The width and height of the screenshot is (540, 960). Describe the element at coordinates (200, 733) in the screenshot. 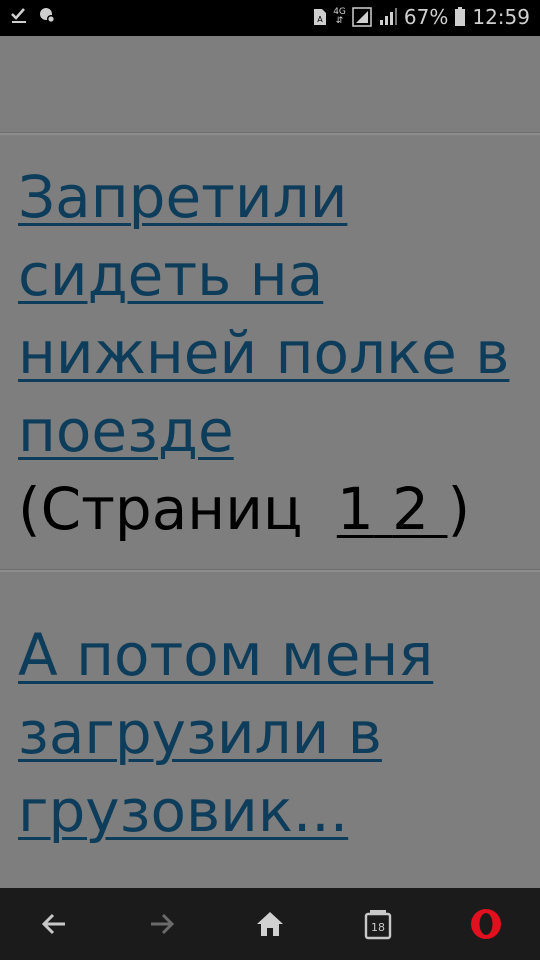

I see `title-line: загрузили в` at that location.